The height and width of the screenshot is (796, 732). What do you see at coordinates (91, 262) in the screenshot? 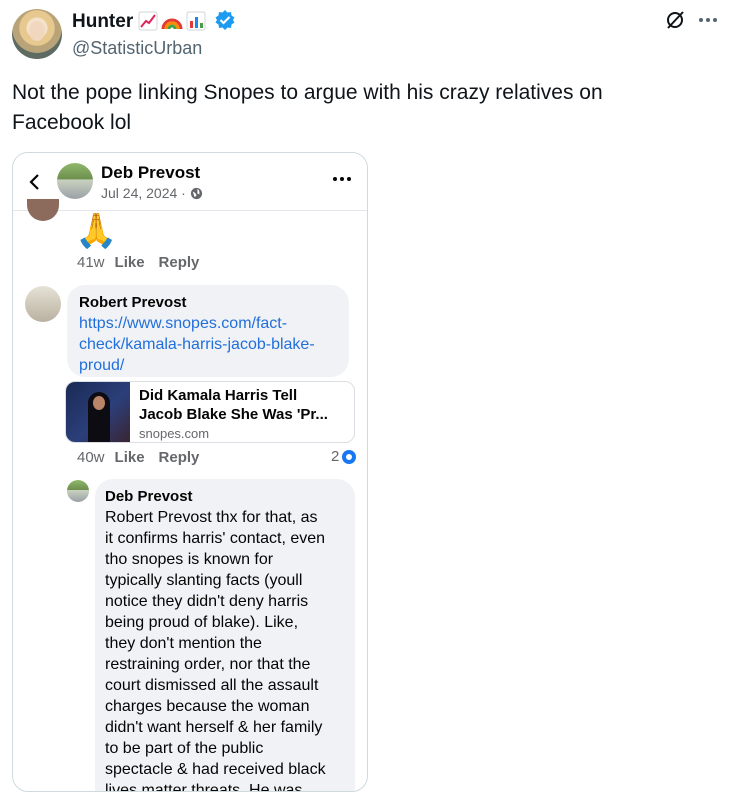
I see `comment-age: 41w` at bounding box center [91, 262].